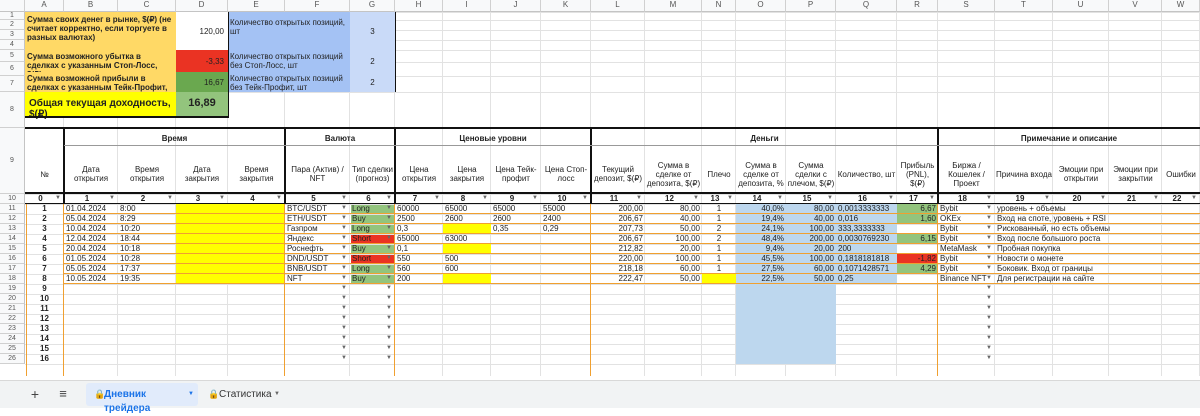 The image size is (1200, 416). What do you see at coordinates (1081, 339) in the screenshot?
I see `cell-r14-c20` at bounding box center [1081, 339].